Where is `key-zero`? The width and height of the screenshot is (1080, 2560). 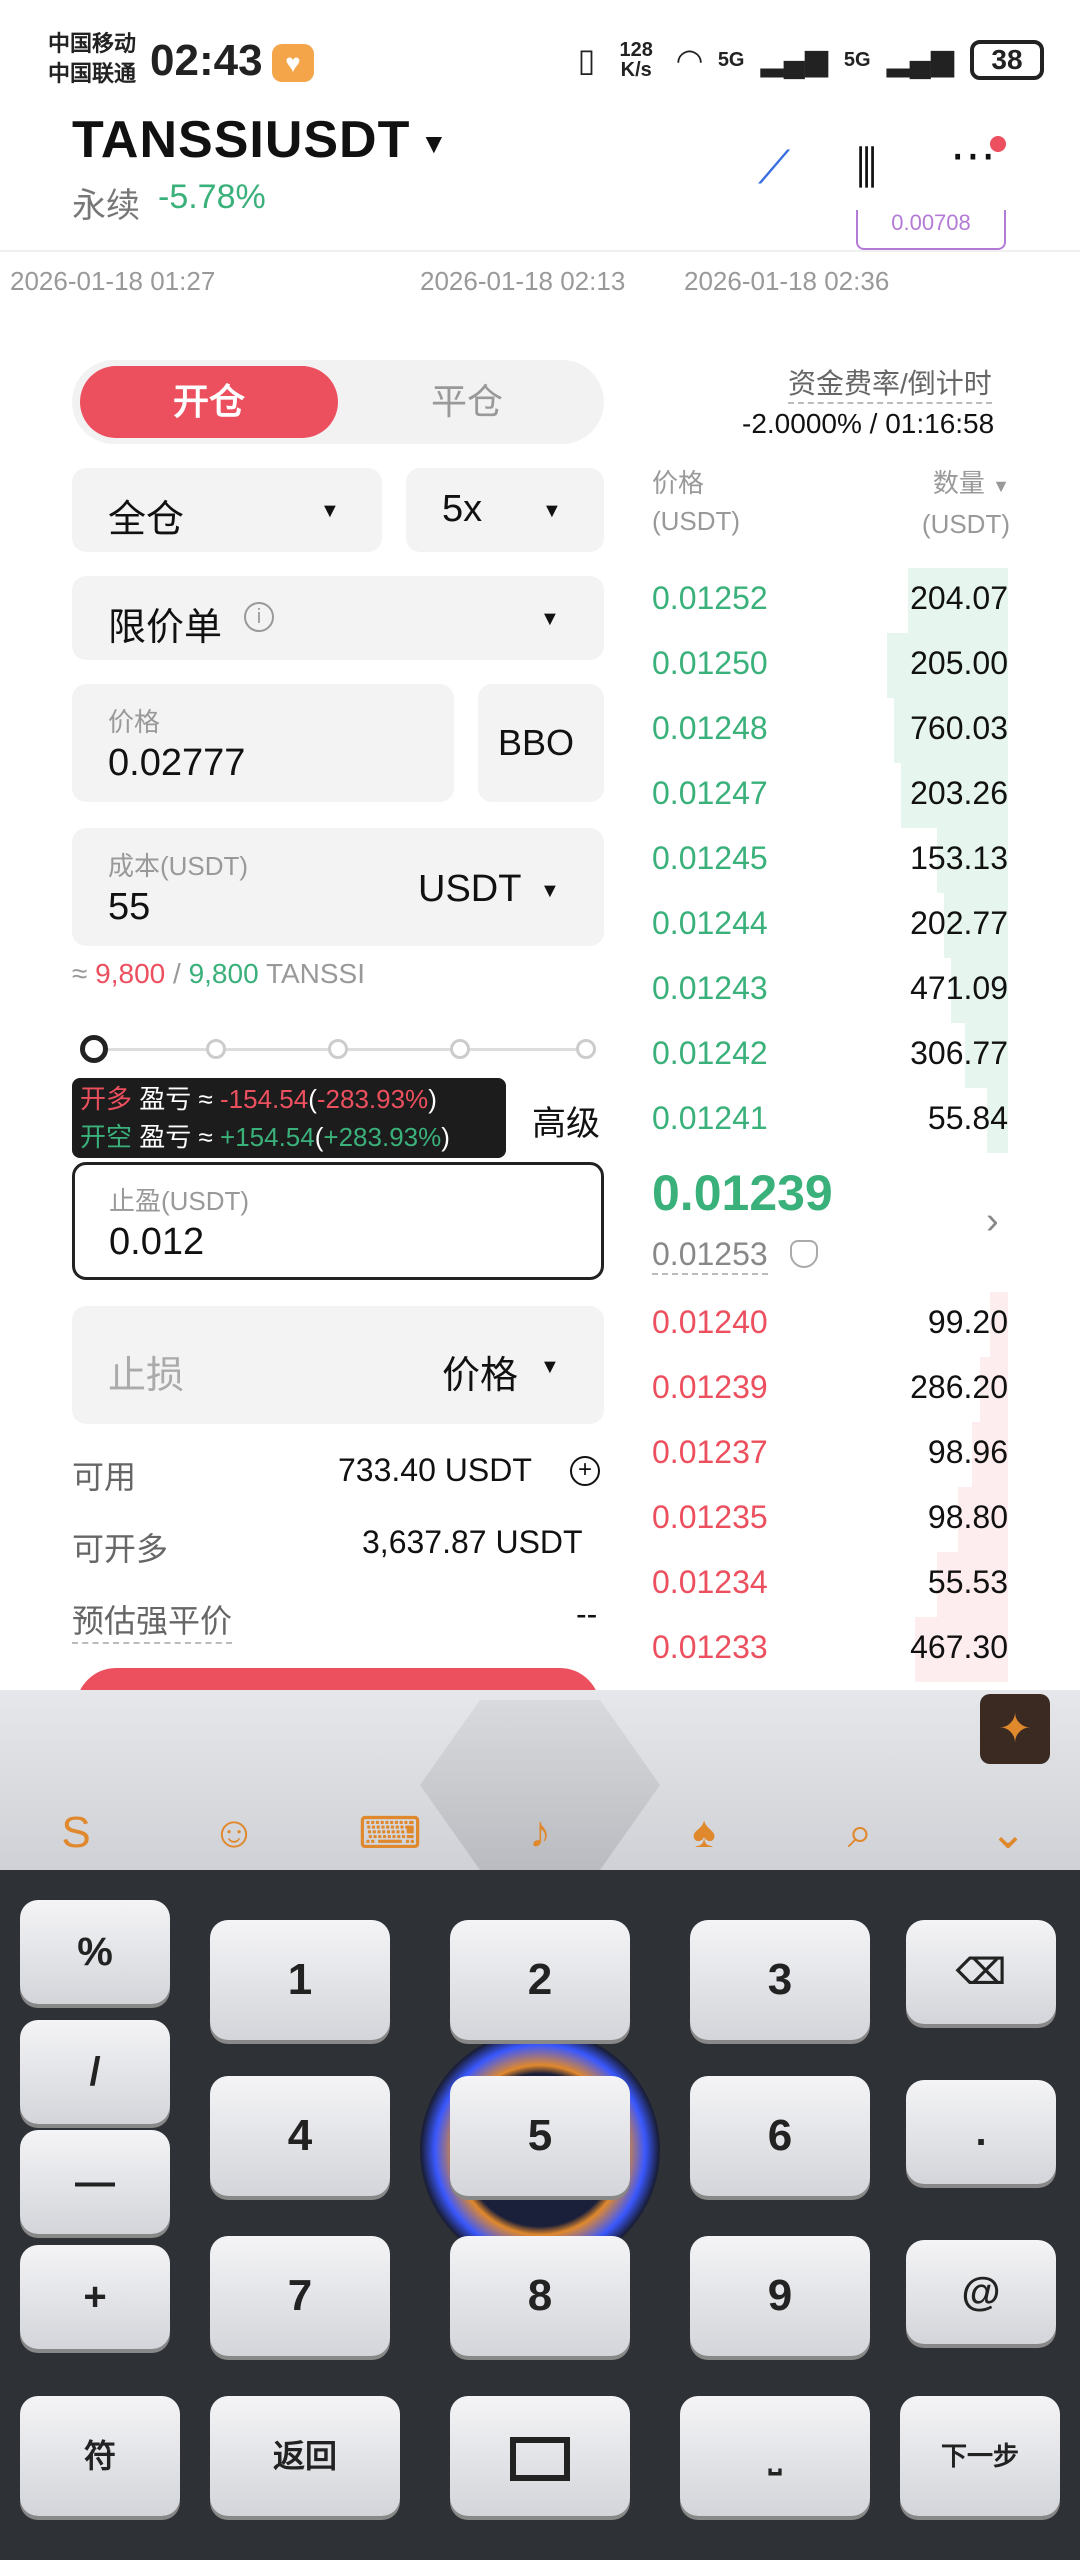
key-zero is located at coordinates (540, 2456).